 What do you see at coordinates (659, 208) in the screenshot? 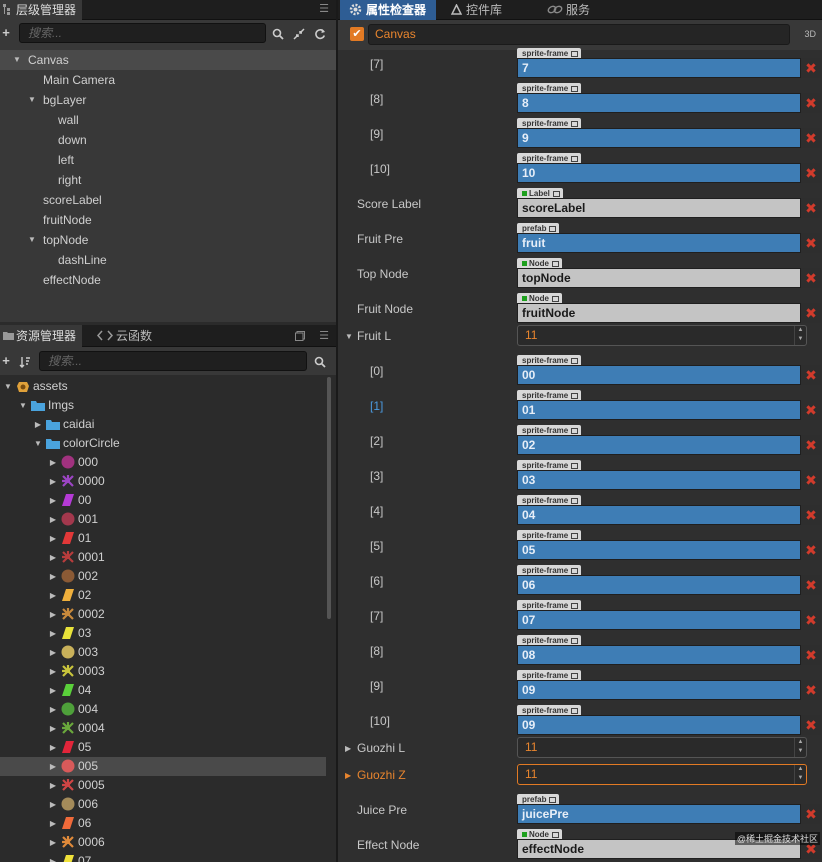
I see `asset-ref-field: scoreLabel` at bounding box center [659, 208].